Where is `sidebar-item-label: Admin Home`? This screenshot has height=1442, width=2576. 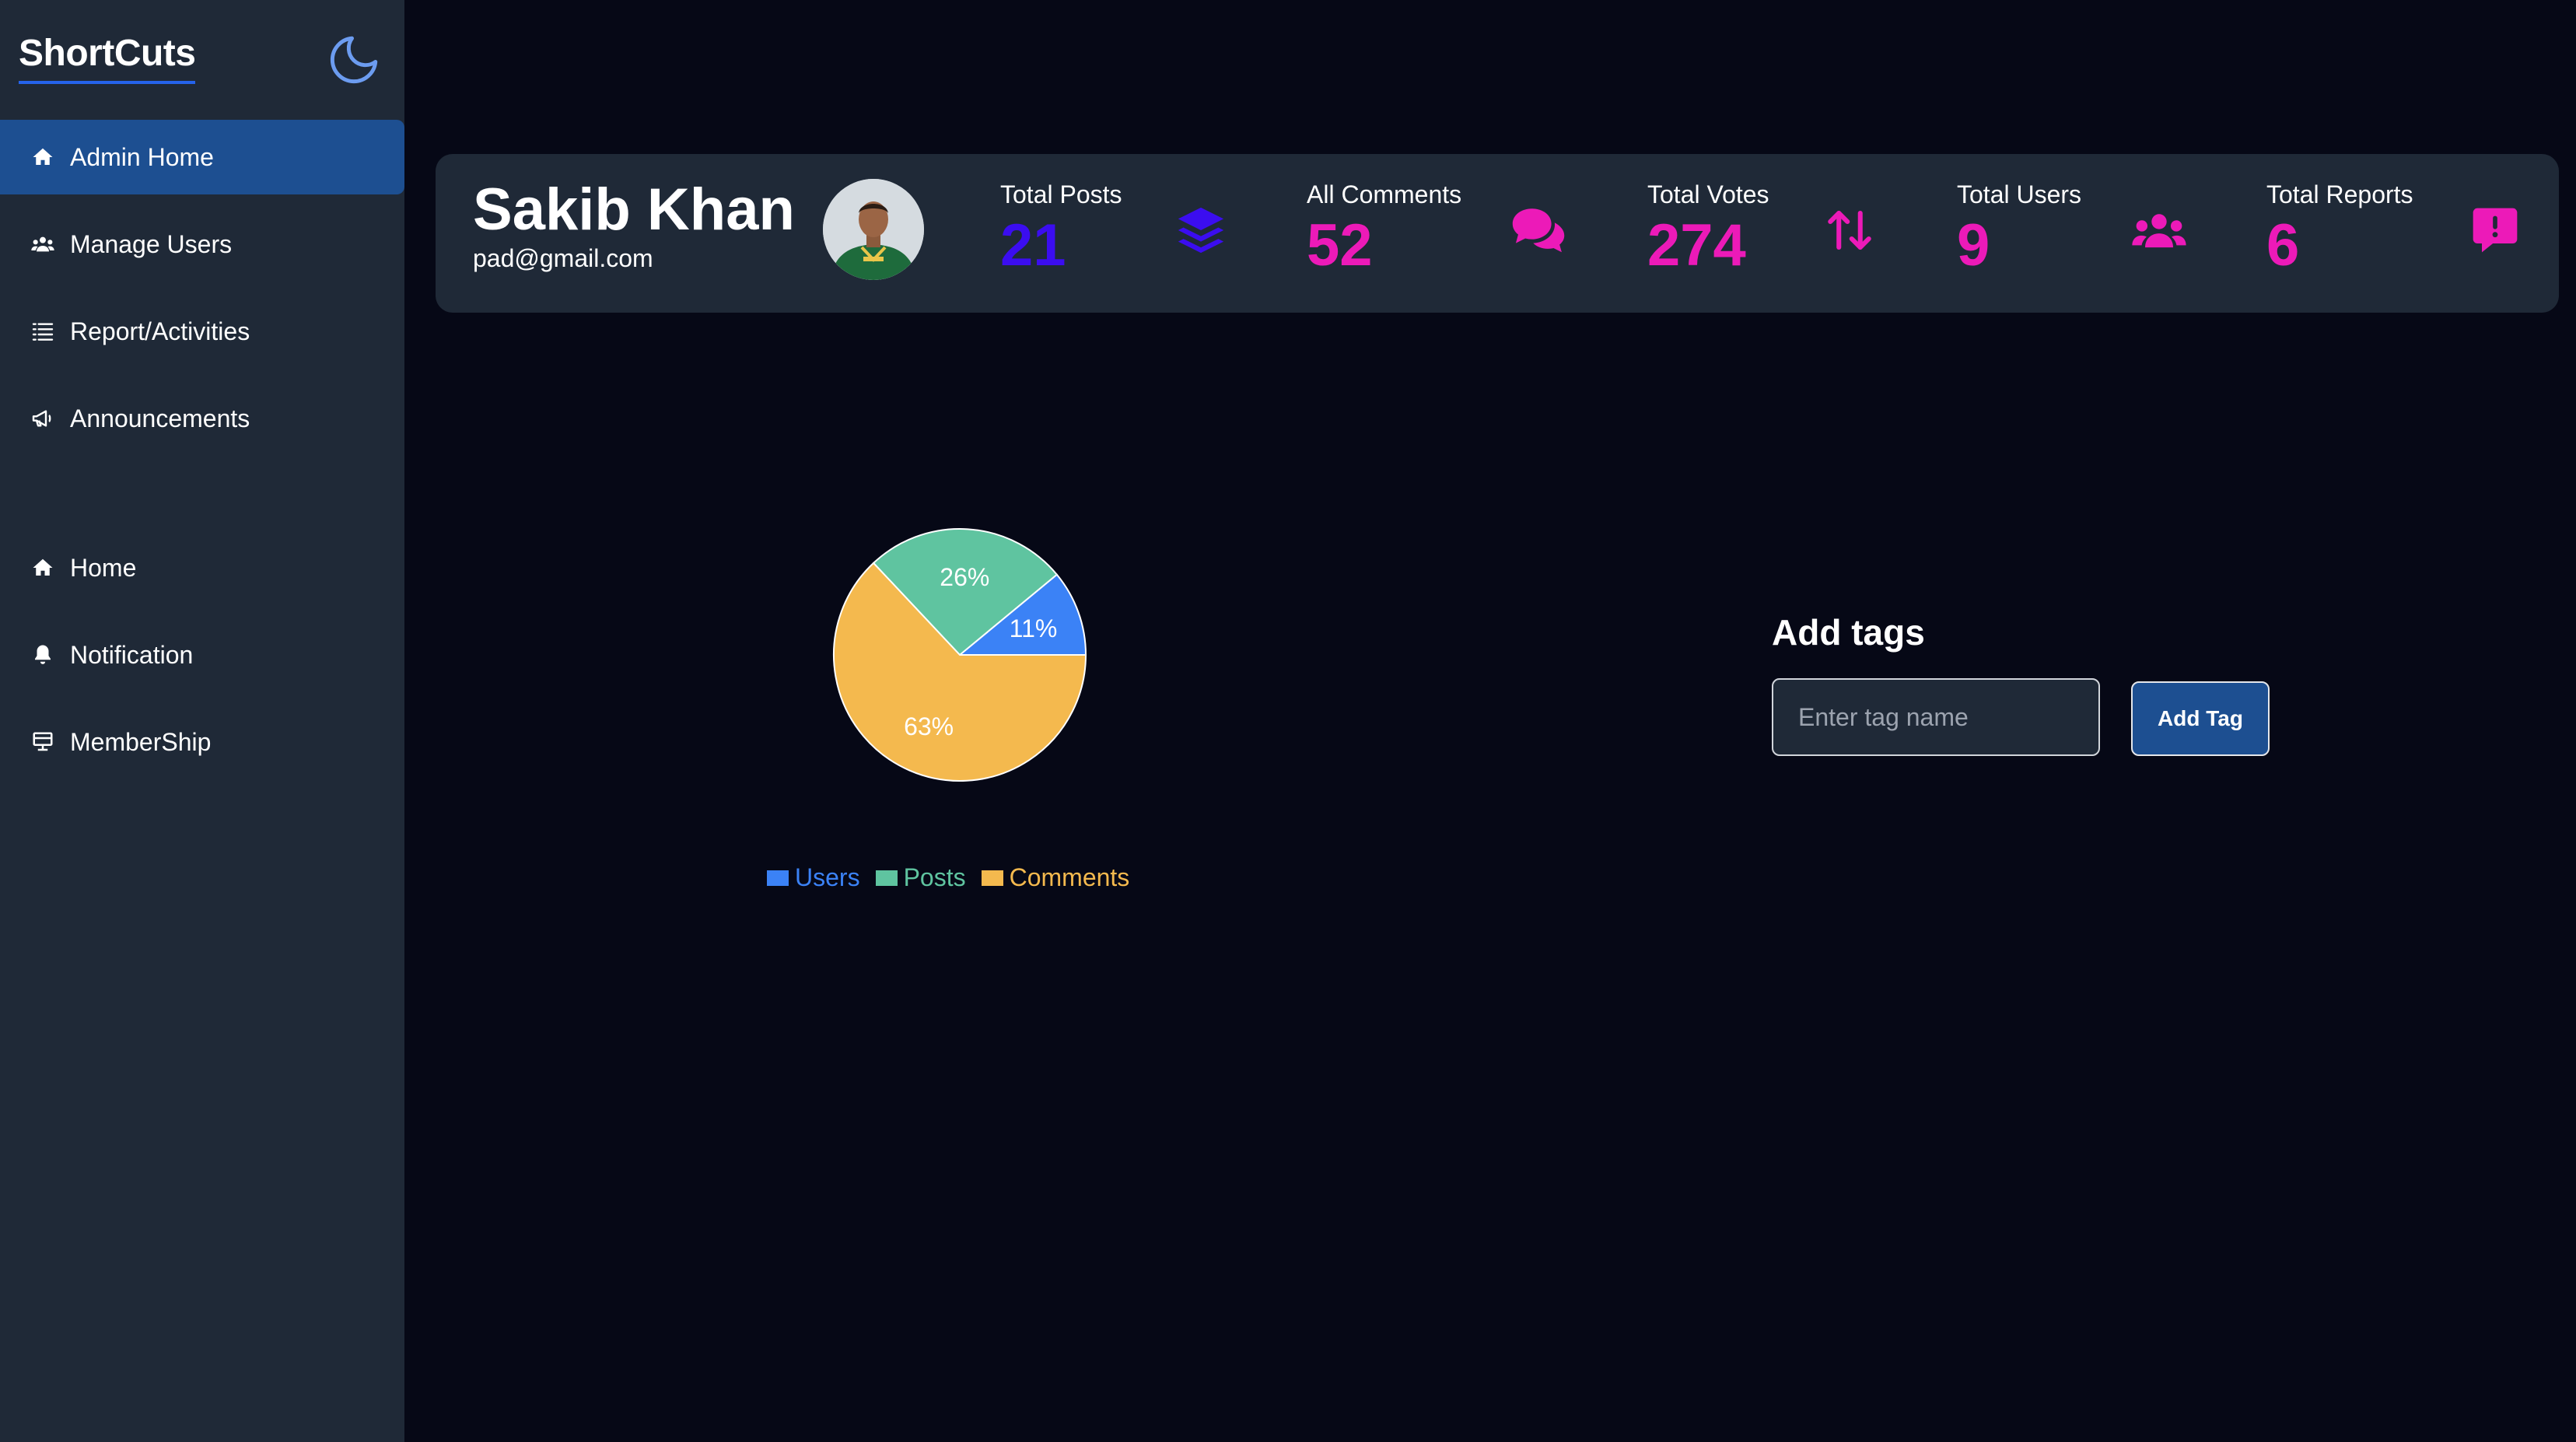
sidebar-item-label: Admin Home is located at coordinates (142, 156).